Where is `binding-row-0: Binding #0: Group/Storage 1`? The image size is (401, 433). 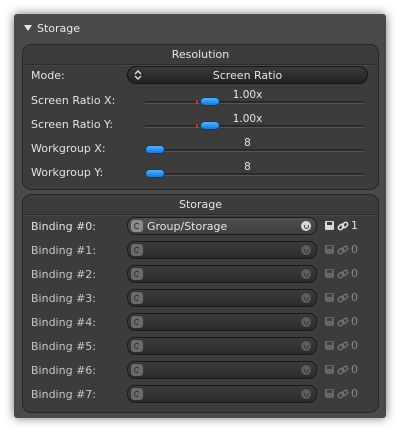
binding-row-0: Binding #0: Group/Storage 1 is located at coordinates (200, 227).